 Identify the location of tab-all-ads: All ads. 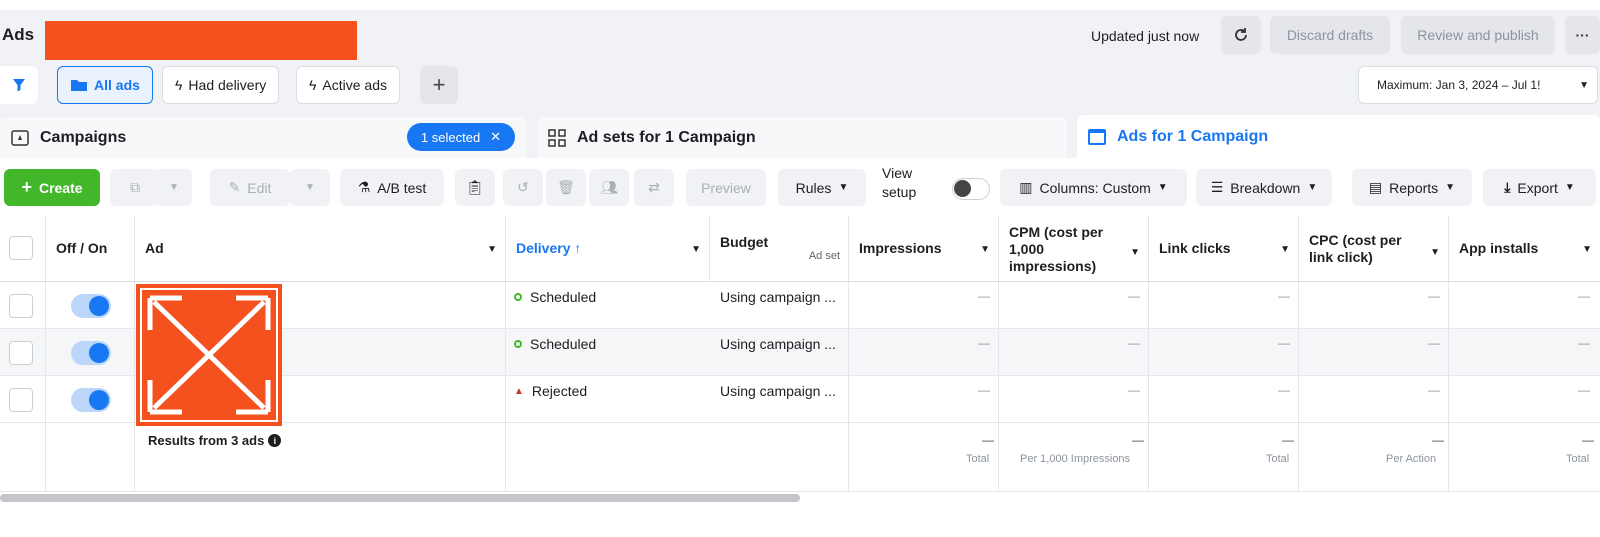
(105, 85).